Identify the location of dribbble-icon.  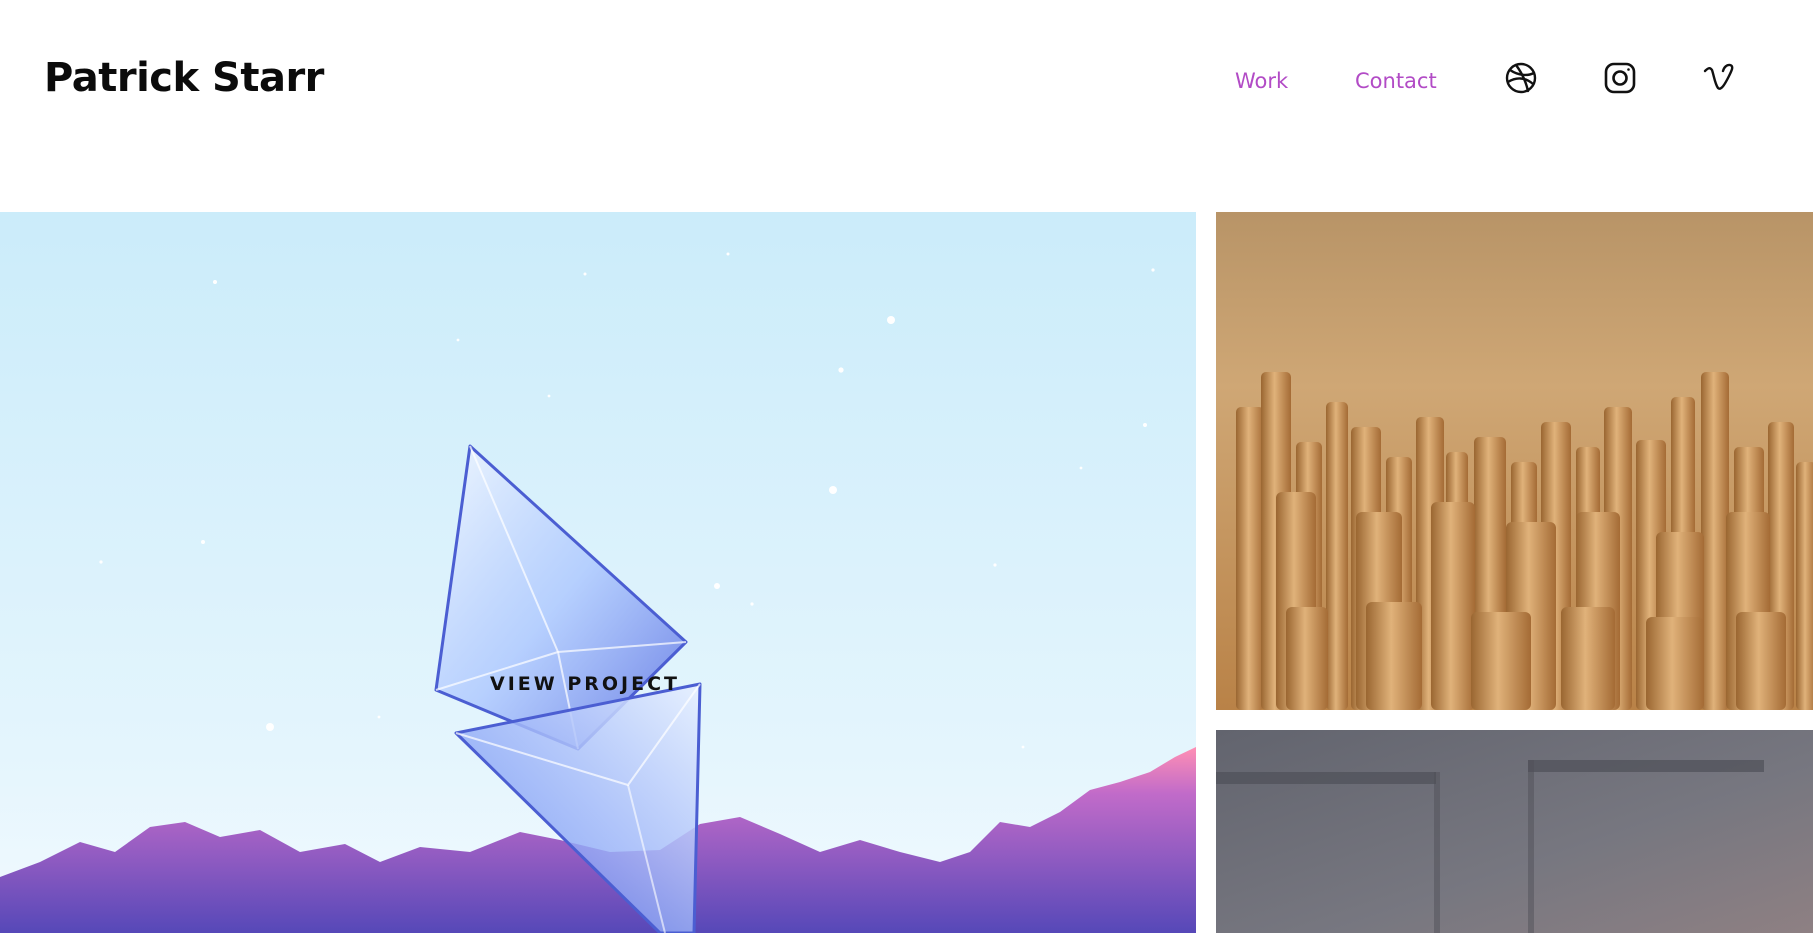
(1521, 78).